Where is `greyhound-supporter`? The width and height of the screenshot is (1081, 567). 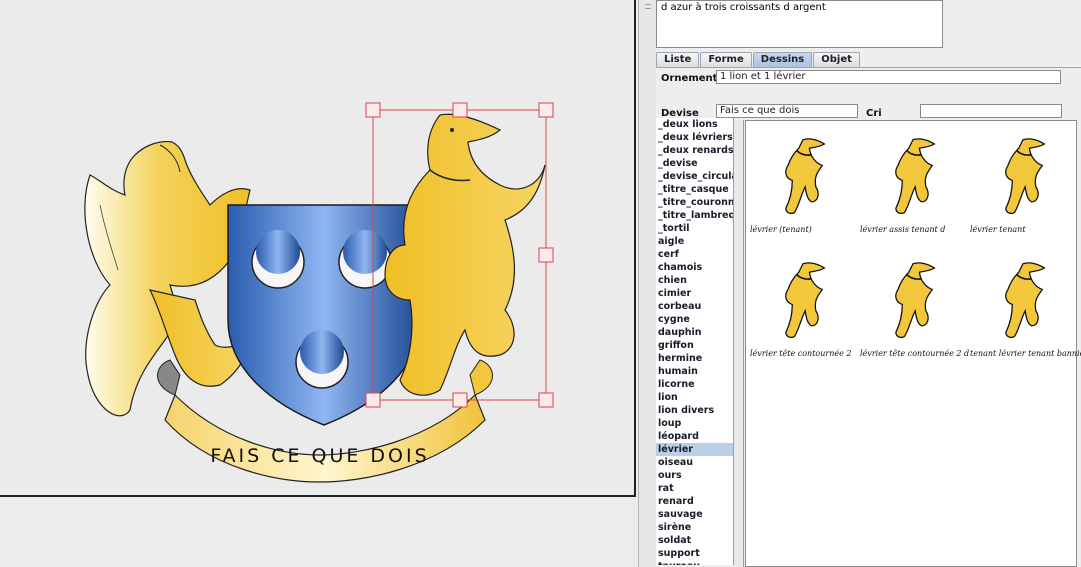 greyhound-supporter is located at coordinates (465, 254).